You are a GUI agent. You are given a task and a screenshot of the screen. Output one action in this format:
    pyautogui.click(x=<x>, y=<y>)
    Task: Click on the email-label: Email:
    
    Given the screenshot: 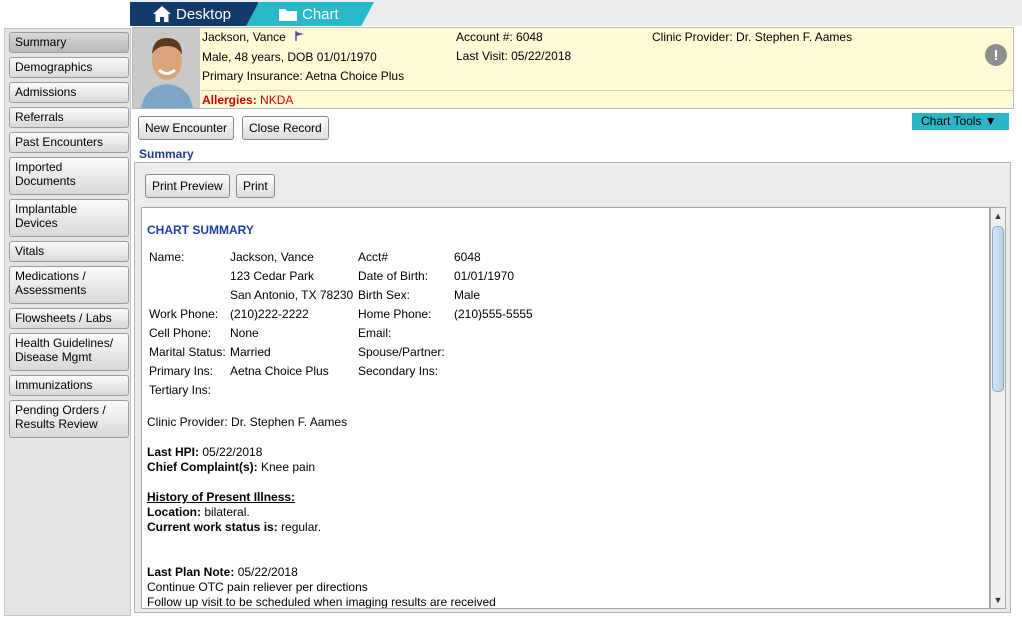 What is the action you would take?
    pyautogui.click(x=375, y=333)
    